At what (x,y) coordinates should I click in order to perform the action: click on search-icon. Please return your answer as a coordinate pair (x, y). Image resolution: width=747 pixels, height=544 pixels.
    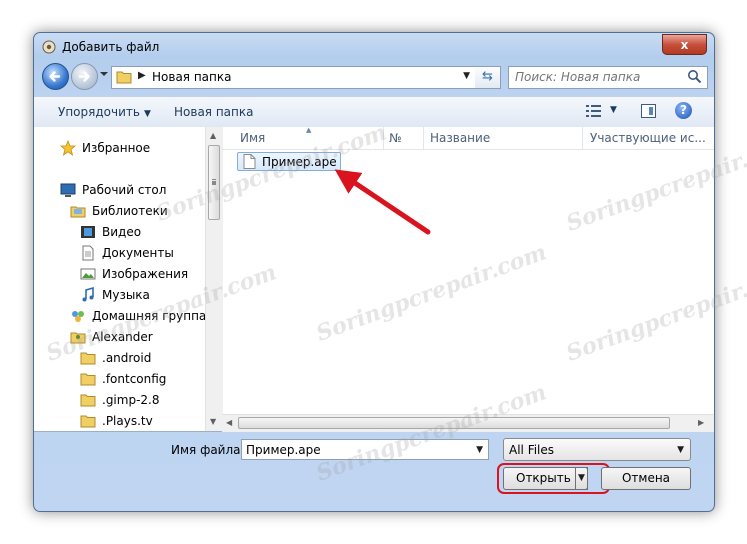
    Looking at the image, I should click on (695, 77).